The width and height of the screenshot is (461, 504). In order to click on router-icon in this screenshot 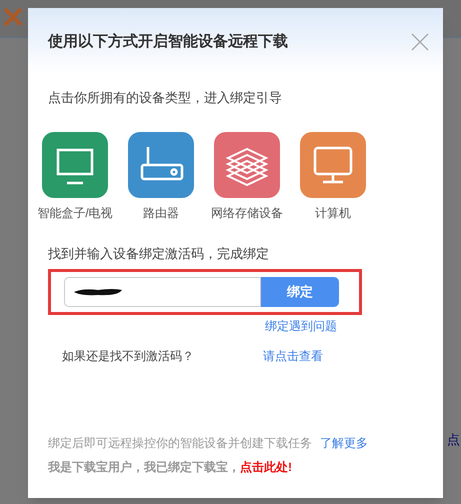, I will do `click(162, 163)`.